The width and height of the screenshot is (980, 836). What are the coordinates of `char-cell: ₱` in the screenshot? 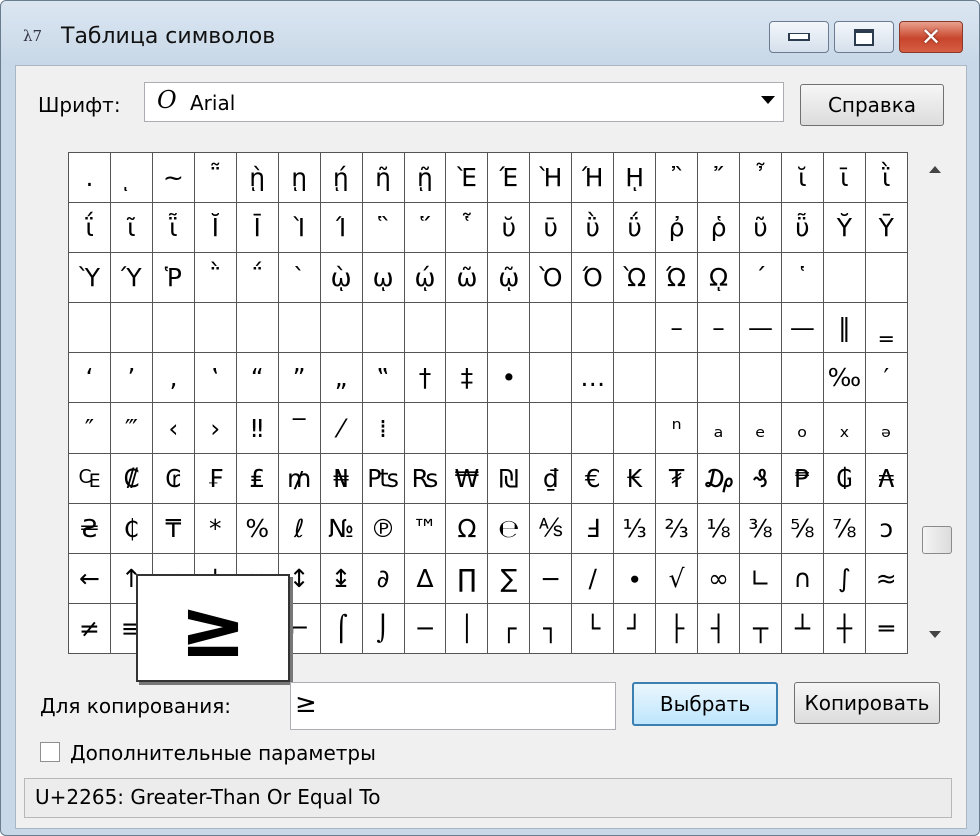 It's located at (802, 478).